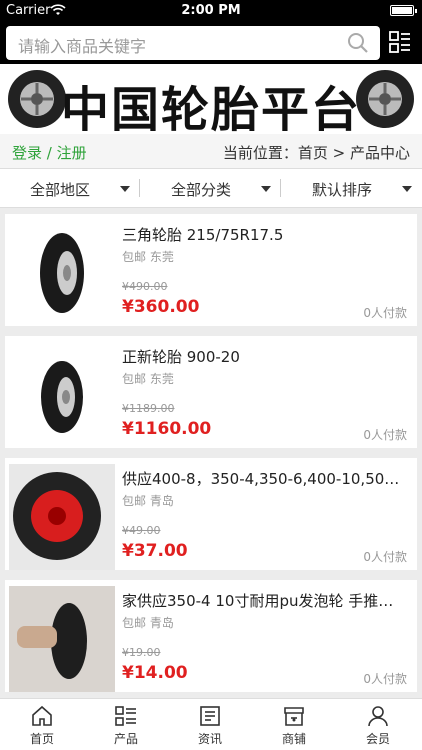  I want to click on tab-shop-label: 商铺, so click(293, 739).